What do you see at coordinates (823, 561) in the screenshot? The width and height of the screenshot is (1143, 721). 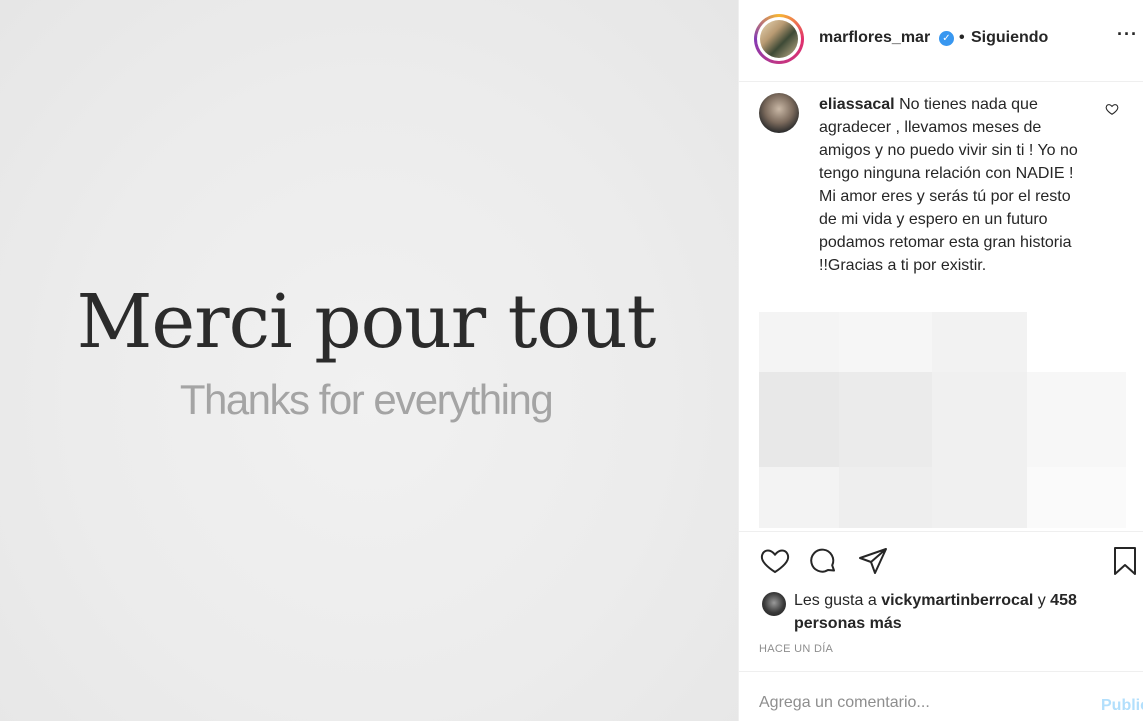 I see `comment-bubble-icon` at bounding box center [823, 561].